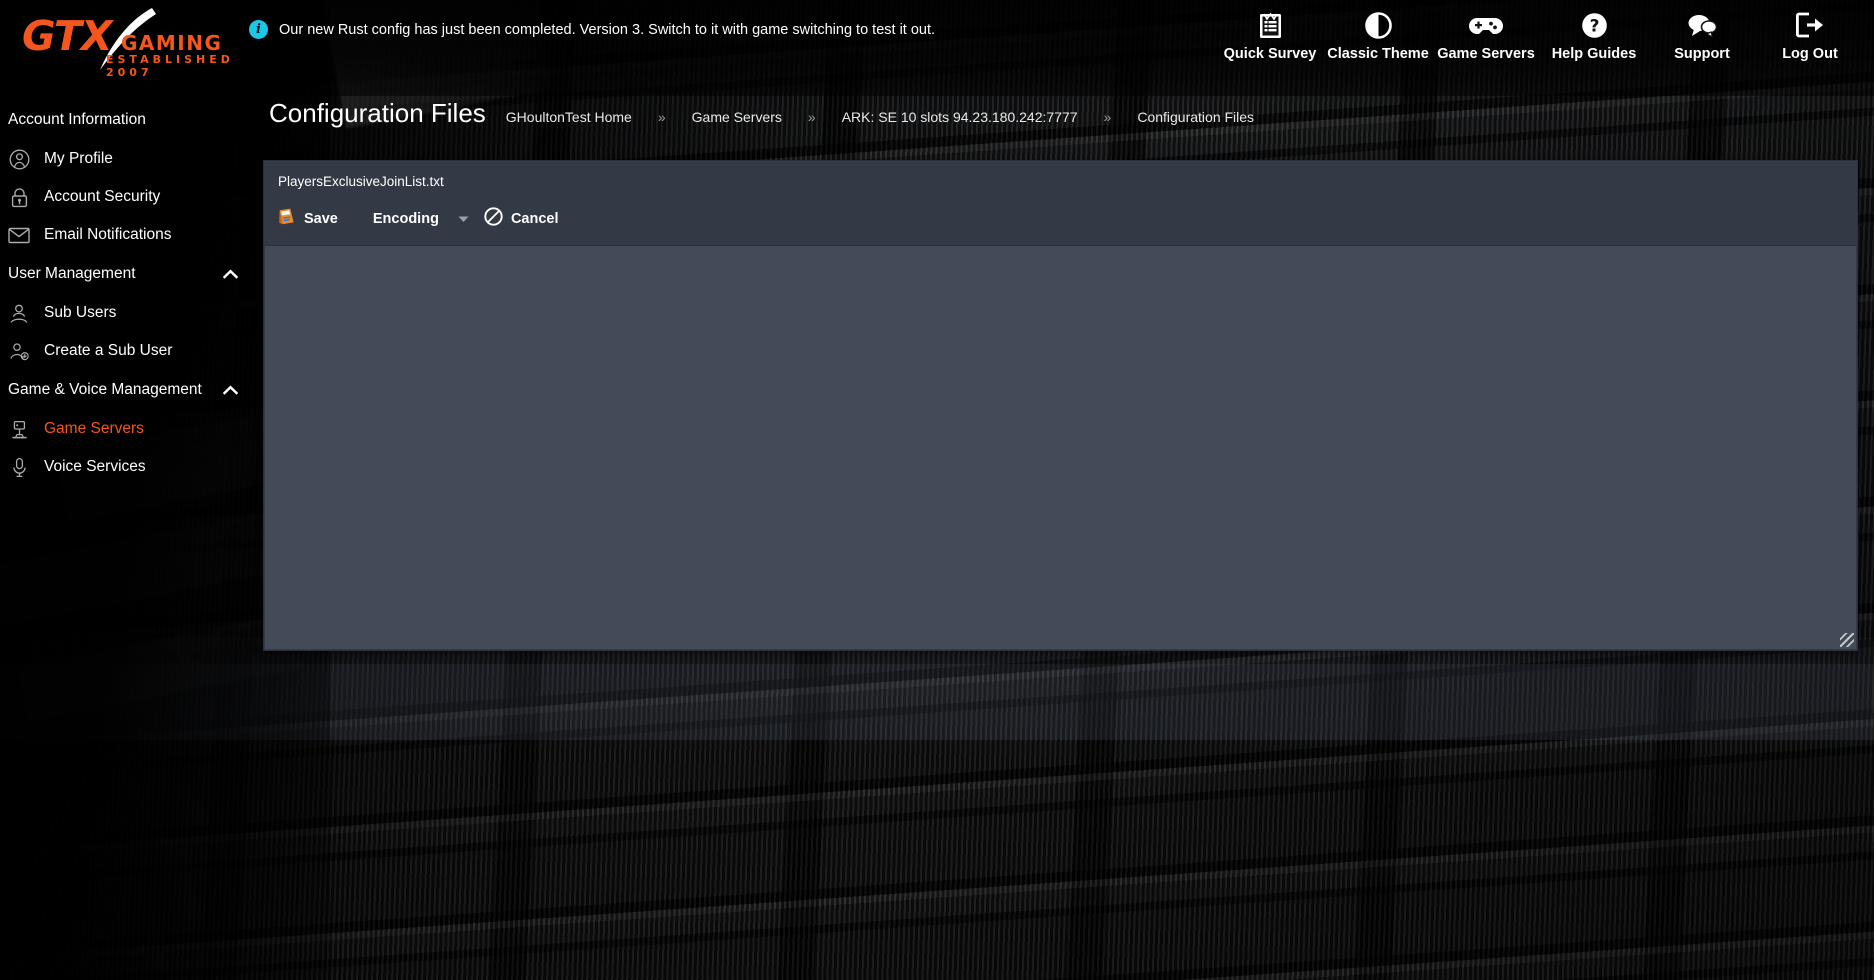 This screenshot has height=980, width=1874. What do you see at coordinates (95, 466) in the screenshot?
I see `sidebar-item-label: Voice Services` at bounding box center [95, 466].